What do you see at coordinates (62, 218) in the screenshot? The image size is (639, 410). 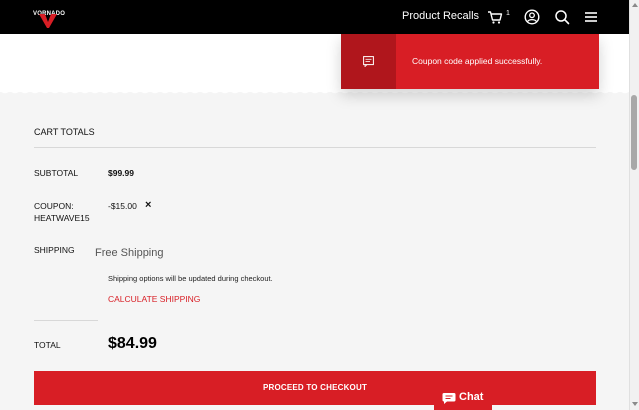 I see `coupon-code: HEATWAVE15` at bounding box center [62, 218].